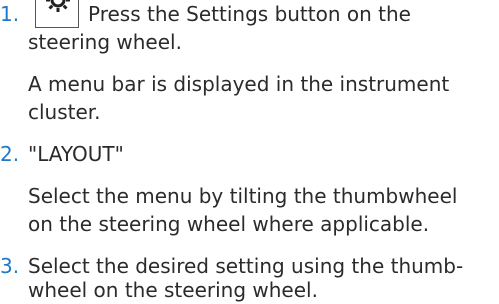 The width and height of the screenshot is (499, 304). What do you see at coordinates (57, 14) in the screenshot?
I see `steering-settings-button-icon` at bounding box center [57, 14].